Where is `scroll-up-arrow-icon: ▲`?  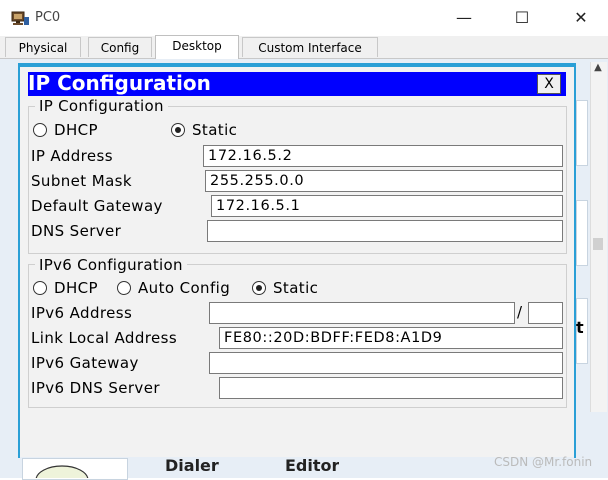 scroll-up-arrow-icon: ▲ is located at coordinates (598, 69).